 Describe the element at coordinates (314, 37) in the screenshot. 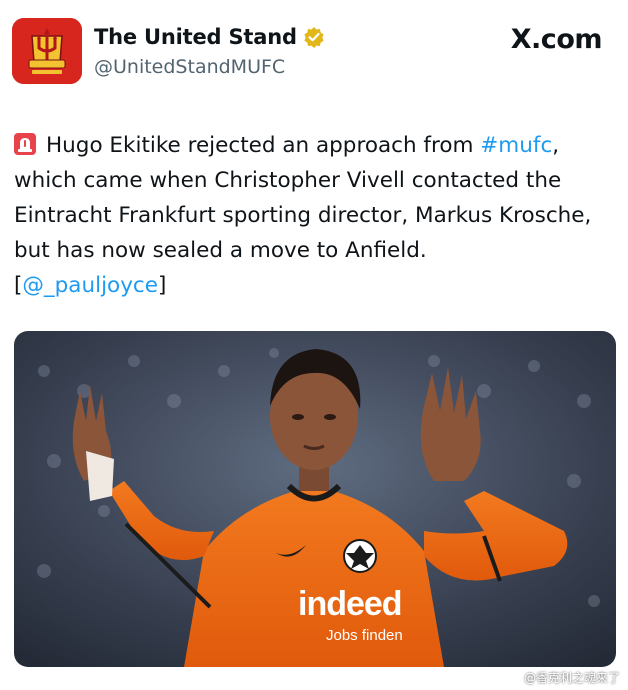

I see `verified-badge-icon` at that location.